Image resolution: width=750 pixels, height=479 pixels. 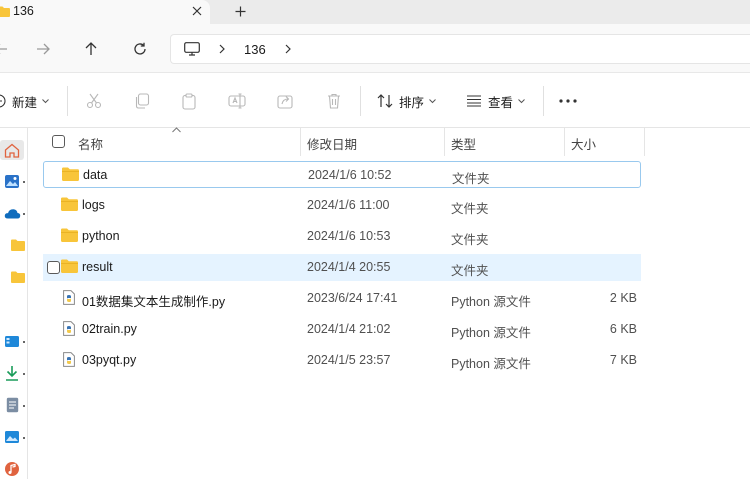 I want to click on new-button: 新建, so click(x=24, y=101).